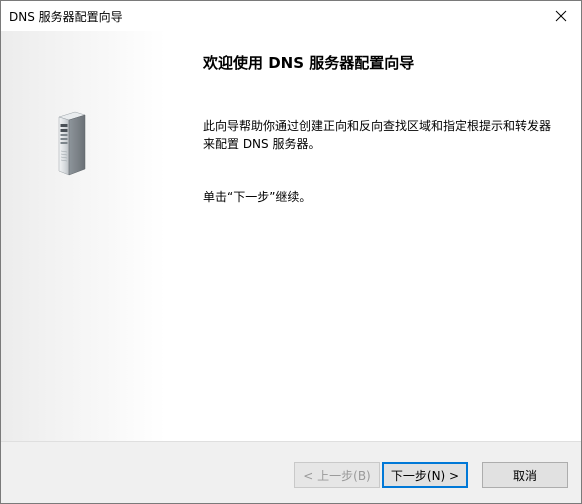 This screenshot has width=582, height=504. What do you see at coordinates (257, 197) in the screenshot?
I see `continue-hint: 单击“下一步”继续。` at bounding box center [257, 197].